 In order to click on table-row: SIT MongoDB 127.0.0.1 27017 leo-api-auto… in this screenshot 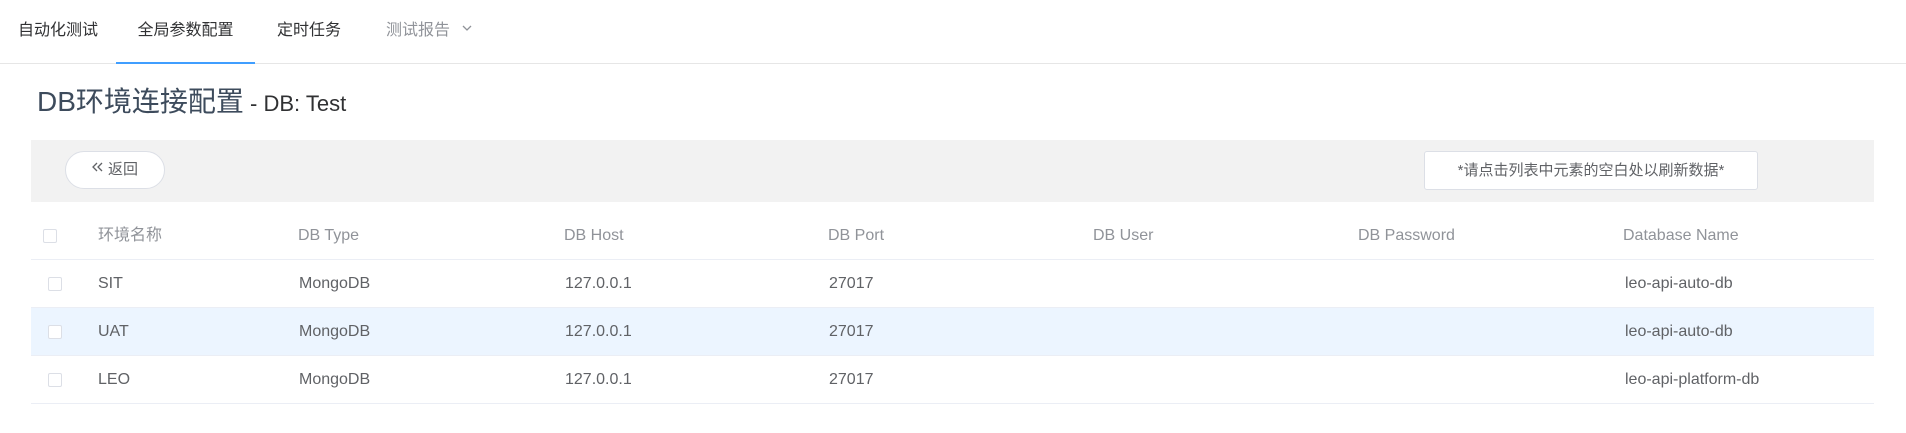, I will do `click(952, 284)`.